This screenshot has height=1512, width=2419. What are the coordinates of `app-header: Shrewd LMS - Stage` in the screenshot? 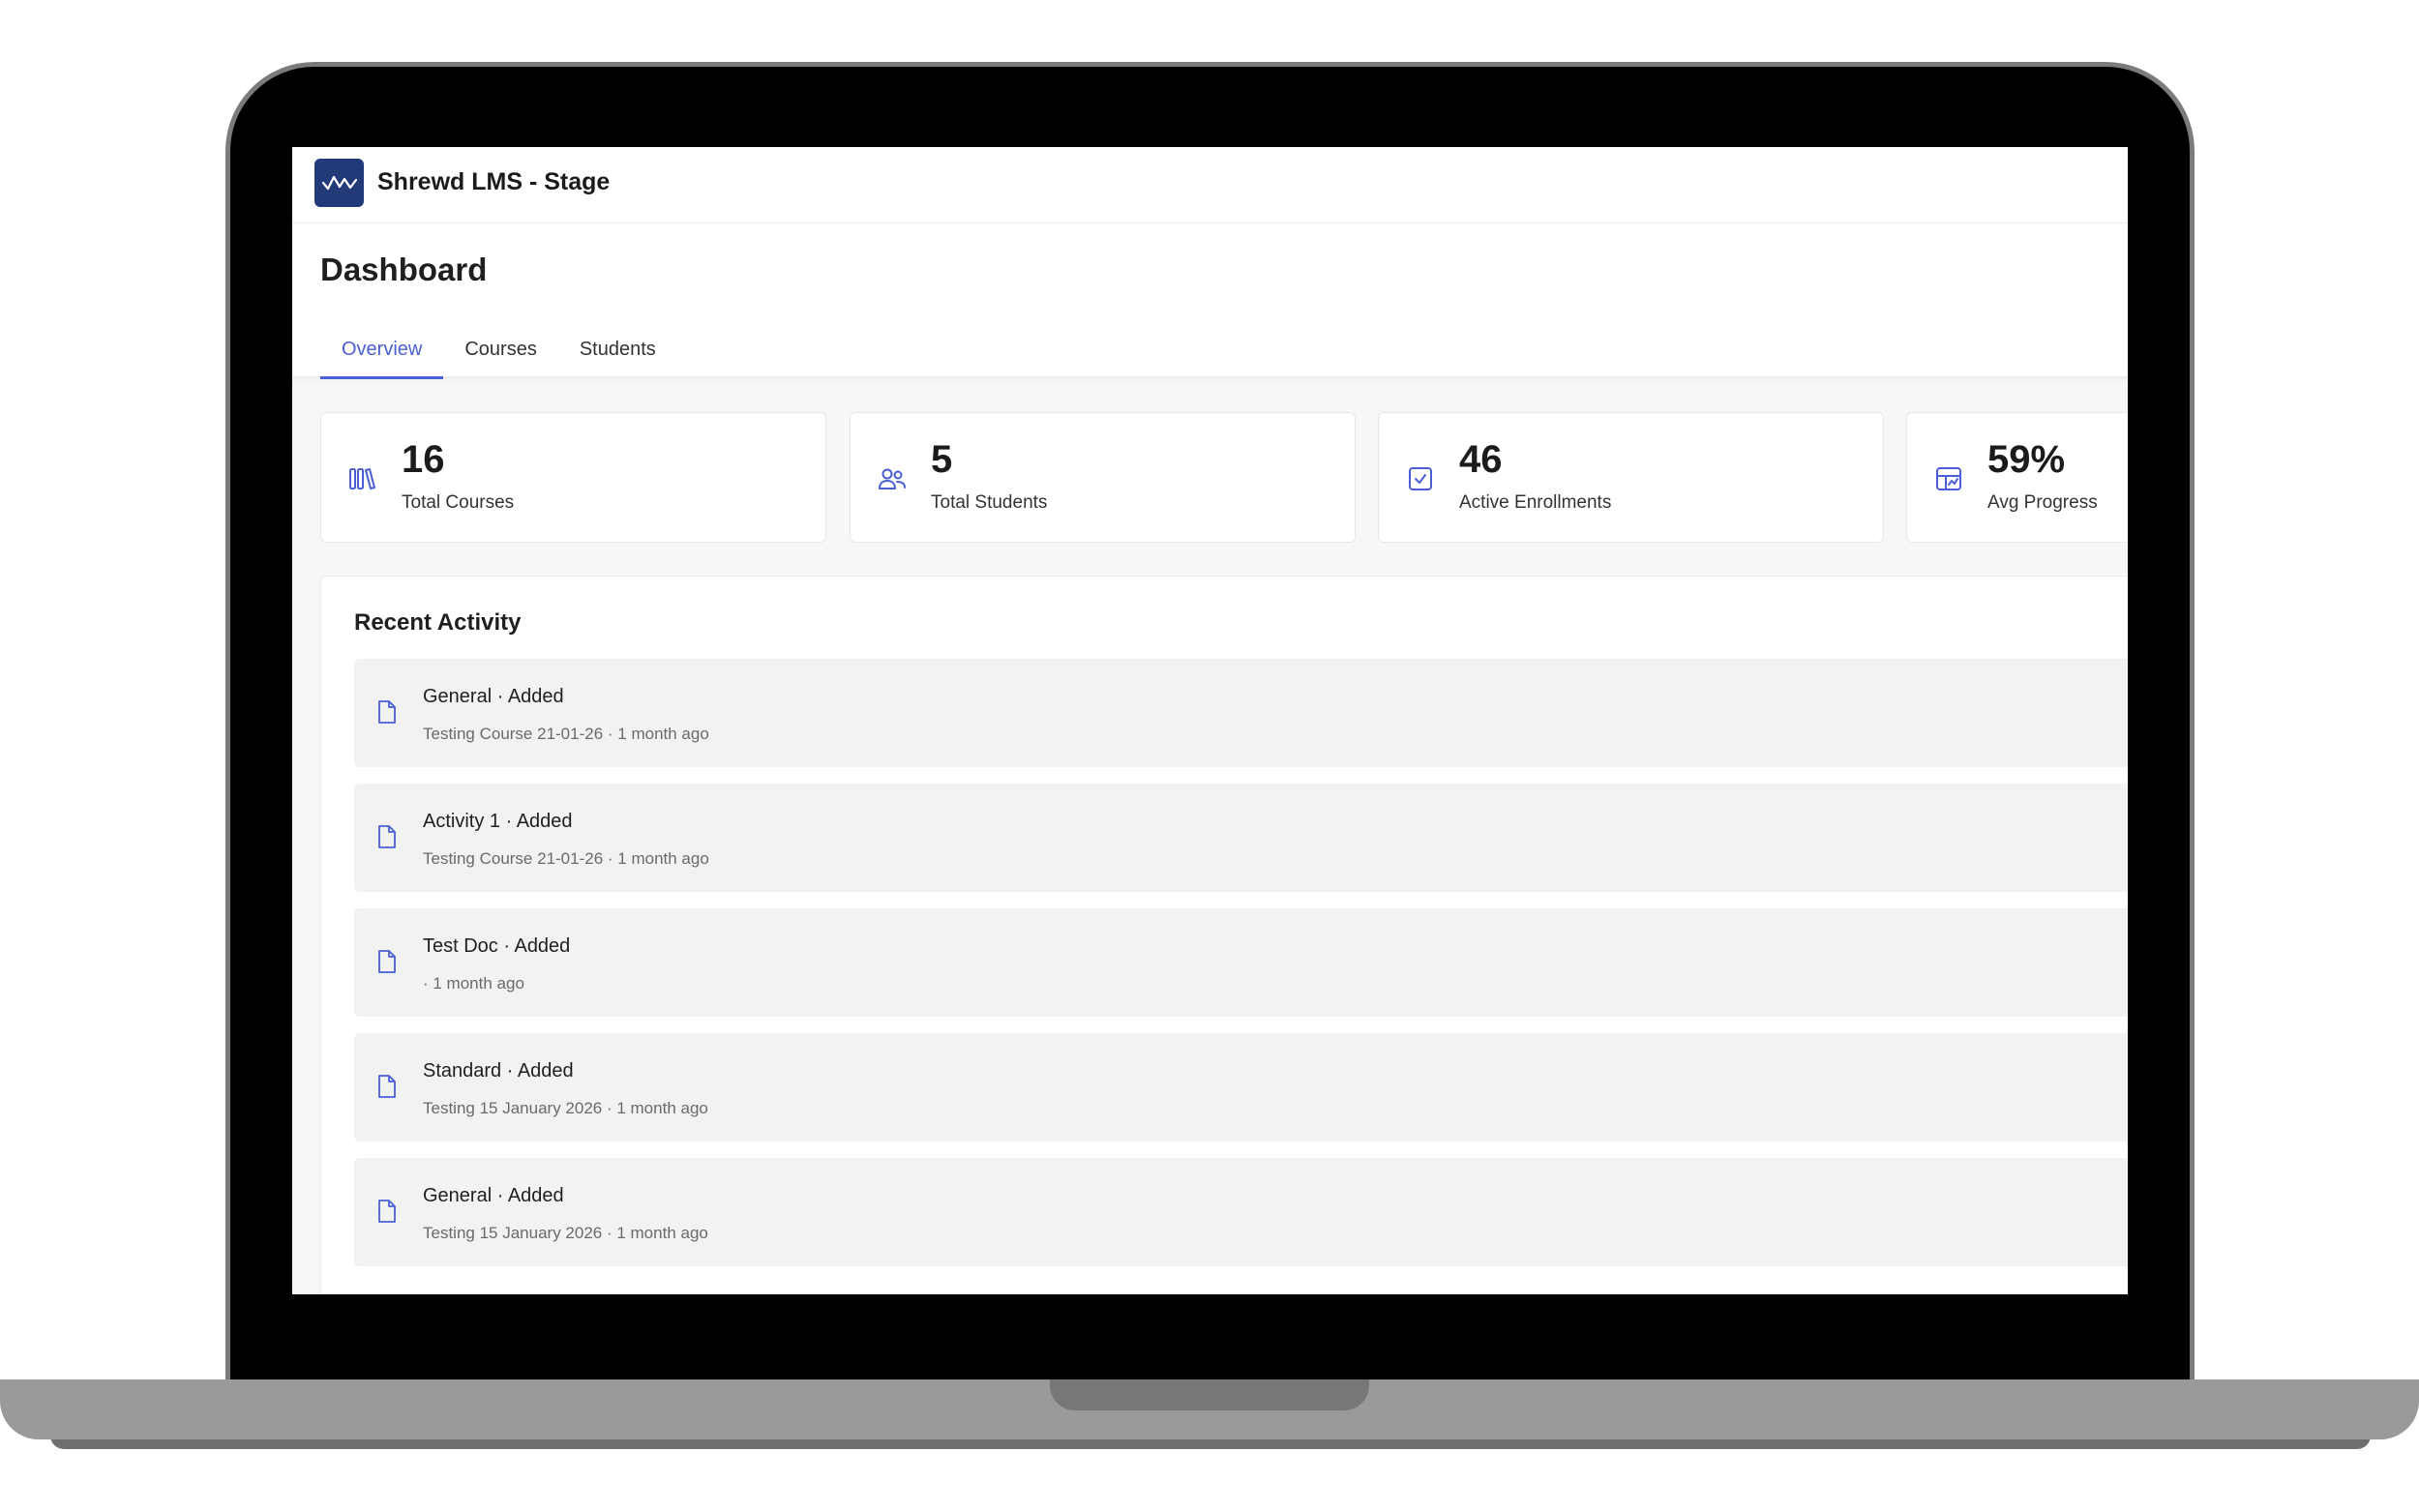 It's located at (1210, 185).